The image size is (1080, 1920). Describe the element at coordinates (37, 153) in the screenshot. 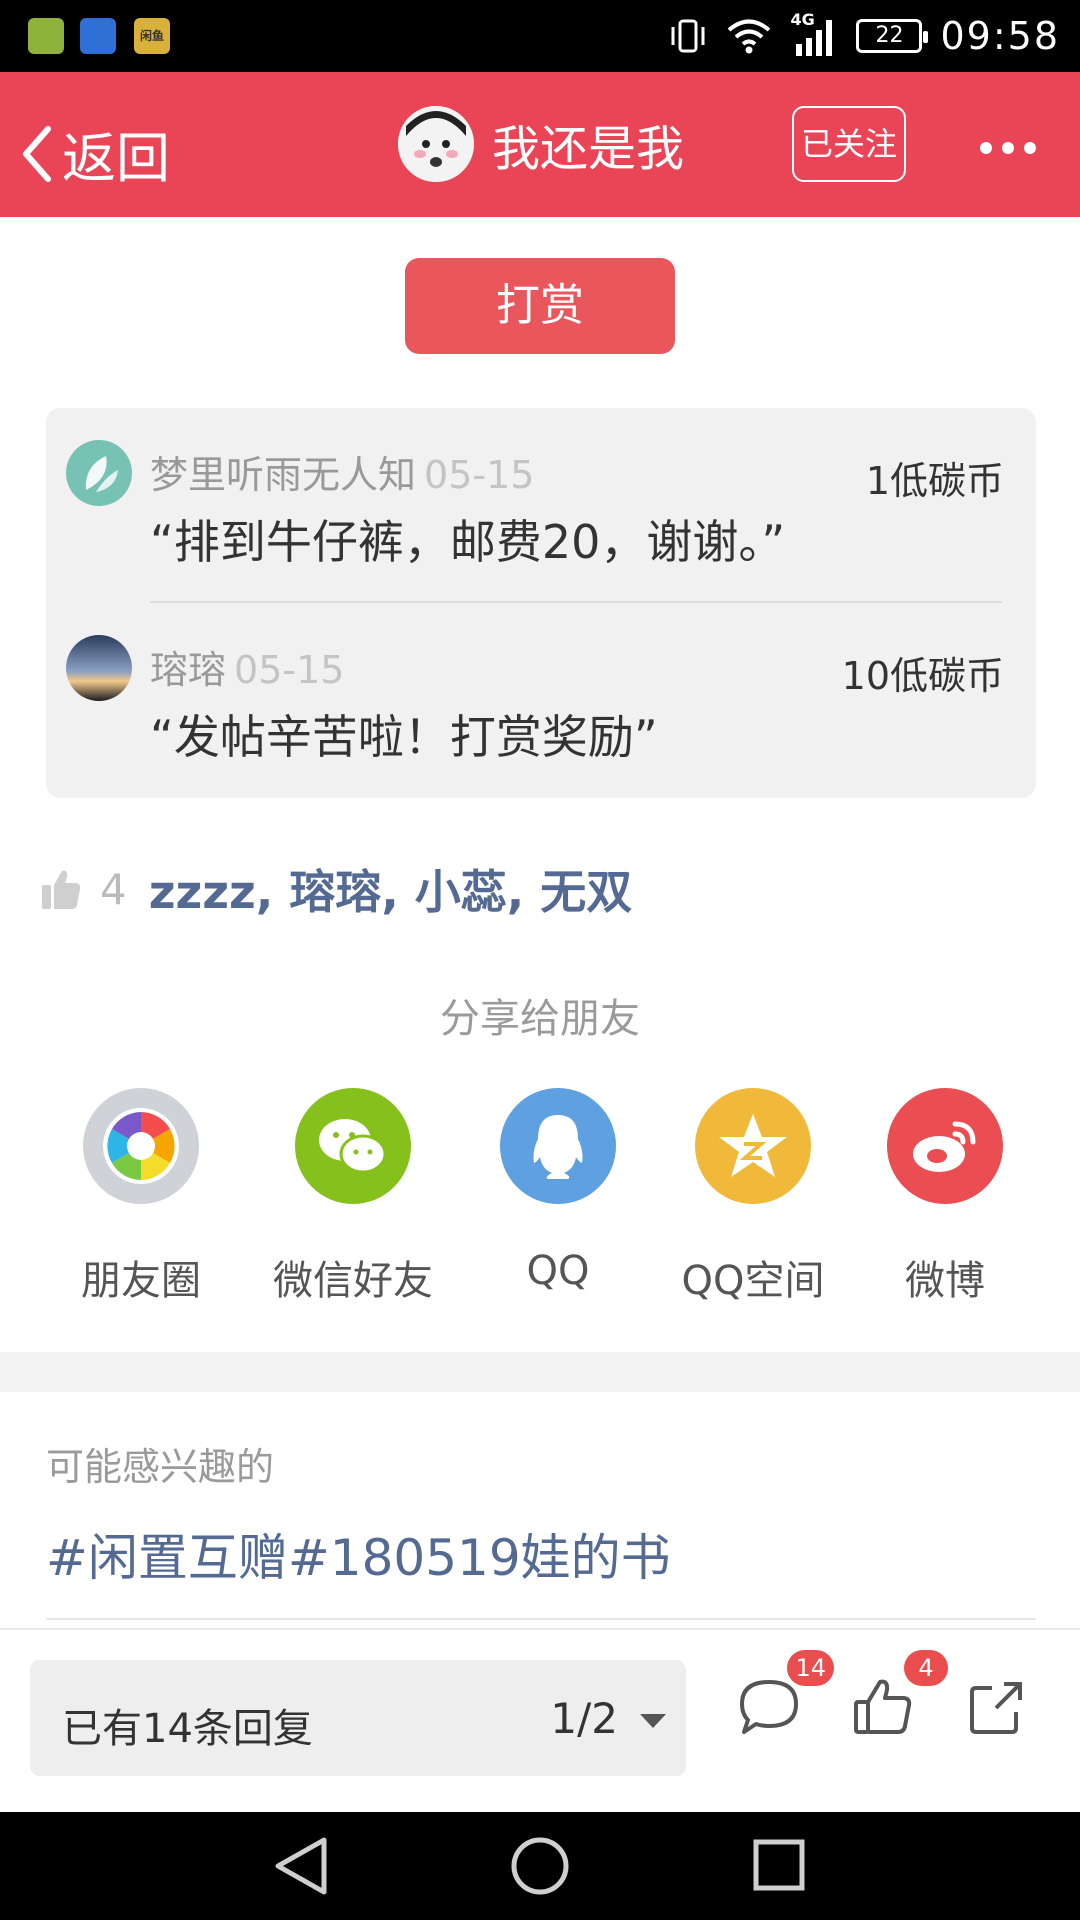

I see `chevron-left-icon` at that location.